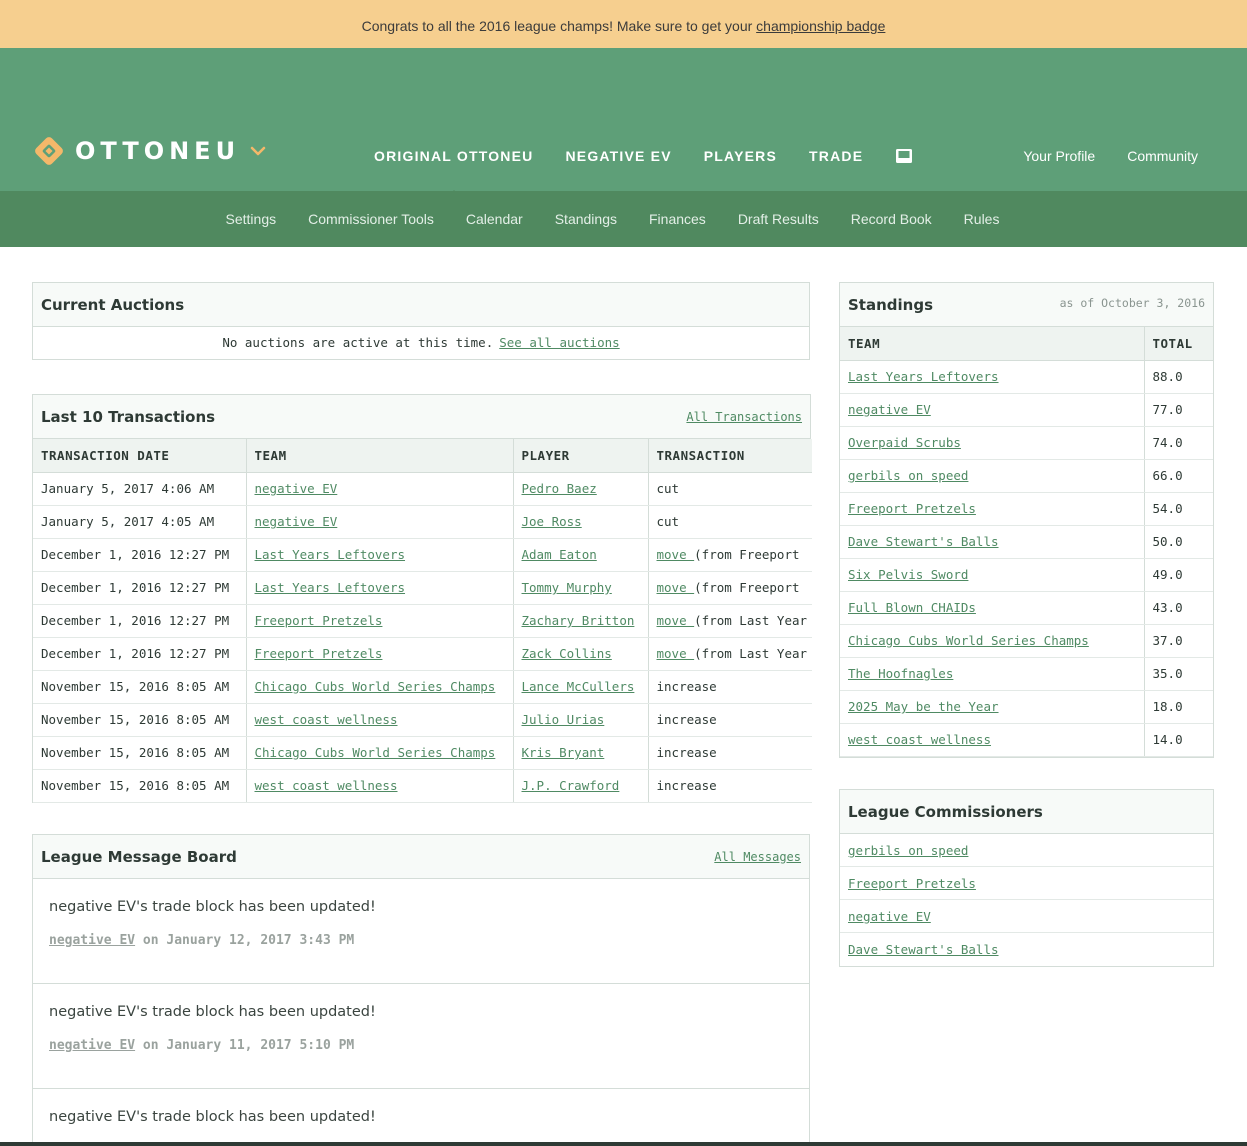  I want to click on table-row: Freeport Pretzels 54.0, so click(1026, 509).